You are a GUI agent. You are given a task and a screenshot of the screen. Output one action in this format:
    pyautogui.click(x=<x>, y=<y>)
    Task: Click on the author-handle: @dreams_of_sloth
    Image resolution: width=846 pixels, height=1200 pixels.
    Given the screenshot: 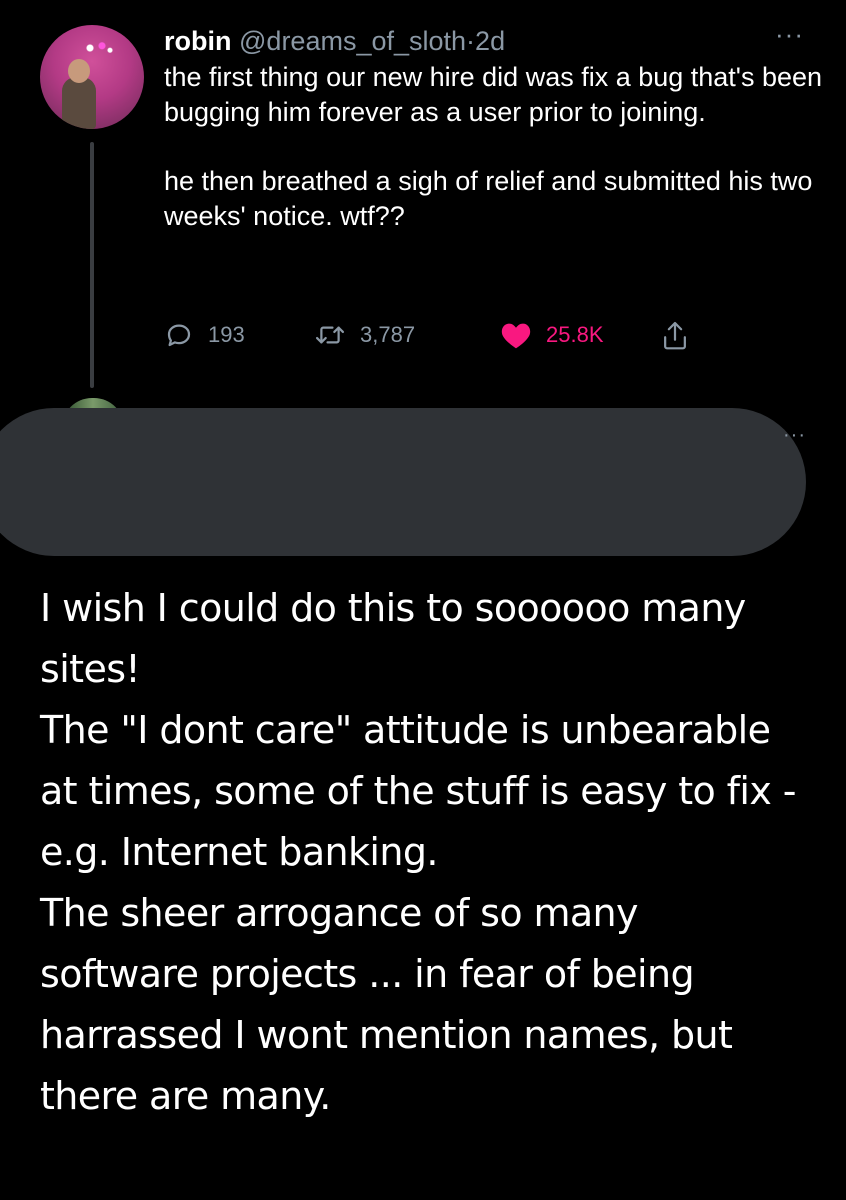 What is the action you would take?
    pyautogui.click(x=352, y=41)
    